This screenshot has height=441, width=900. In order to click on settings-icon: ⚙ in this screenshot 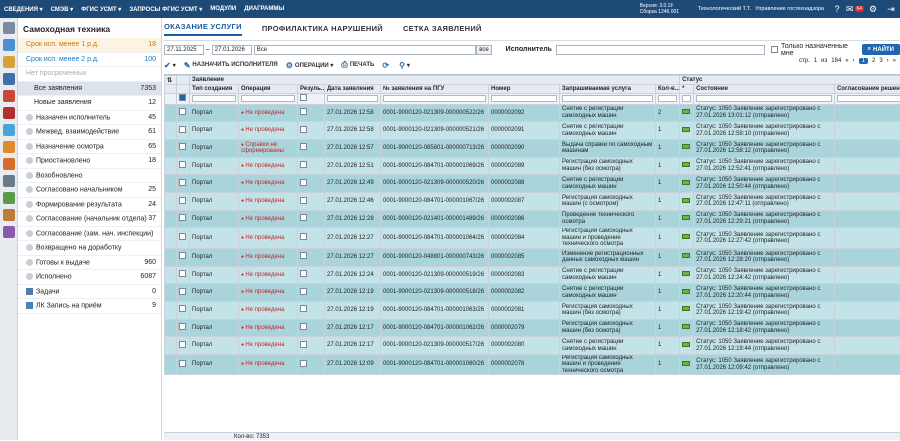, I will do `click(873, 9)`.